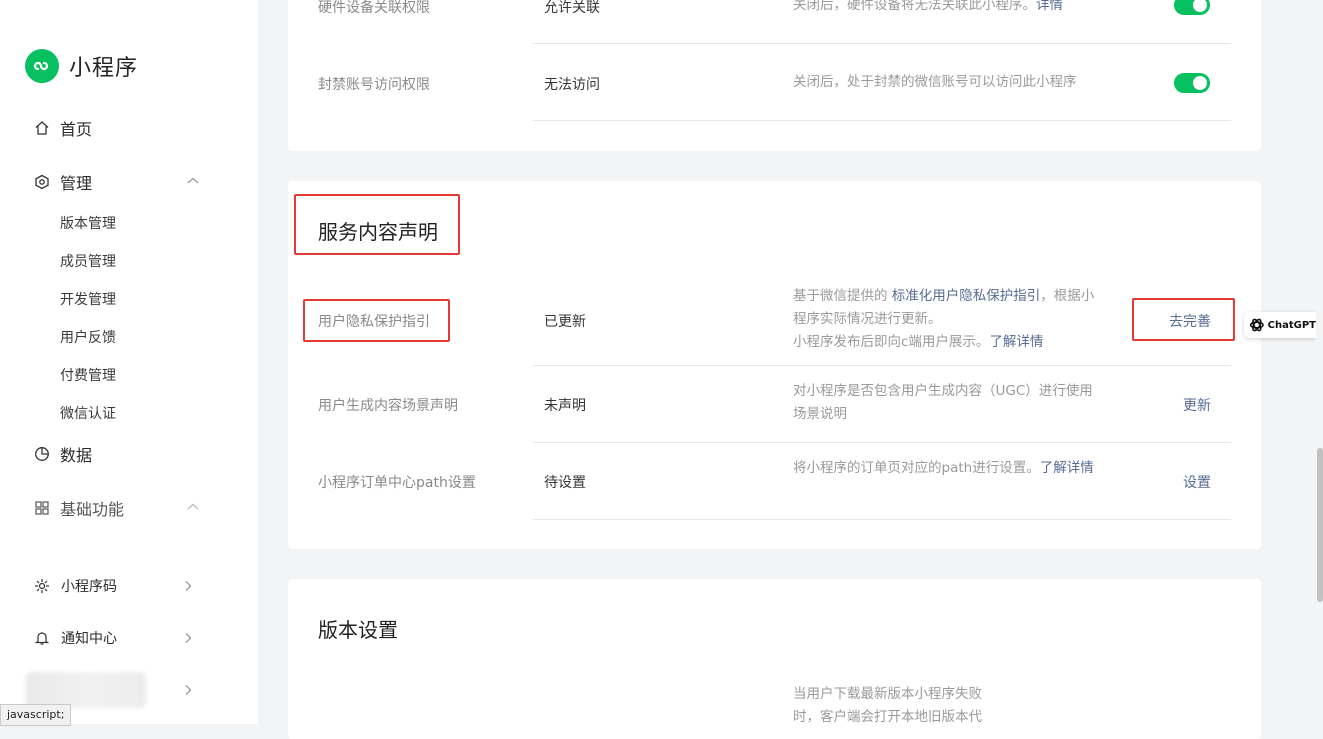  What do you see at coordinates (88, 375) in the screenshot?
I see `nav-payment-manage: 付费管理` at bounding box center [88, 375].